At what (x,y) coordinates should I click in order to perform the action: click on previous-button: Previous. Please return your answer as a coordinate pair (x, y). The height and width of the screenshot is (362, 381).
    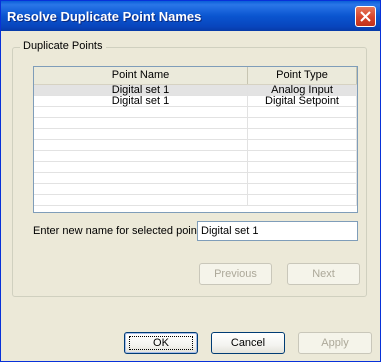
    Looking at the image, I should click on (235, 274).